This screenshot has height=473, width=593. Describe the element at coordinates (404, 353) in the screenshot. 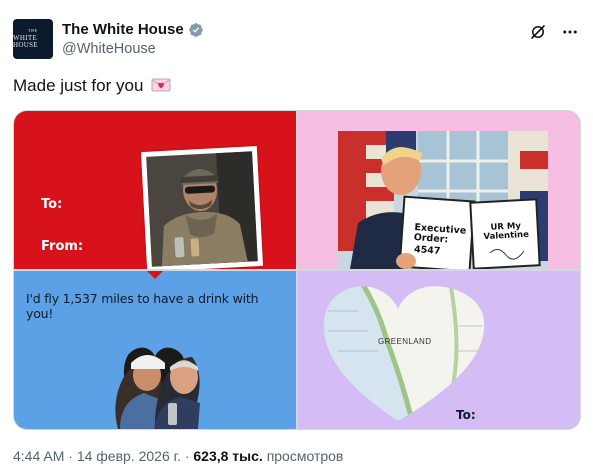

I see `greenland-heart-map` at that location.